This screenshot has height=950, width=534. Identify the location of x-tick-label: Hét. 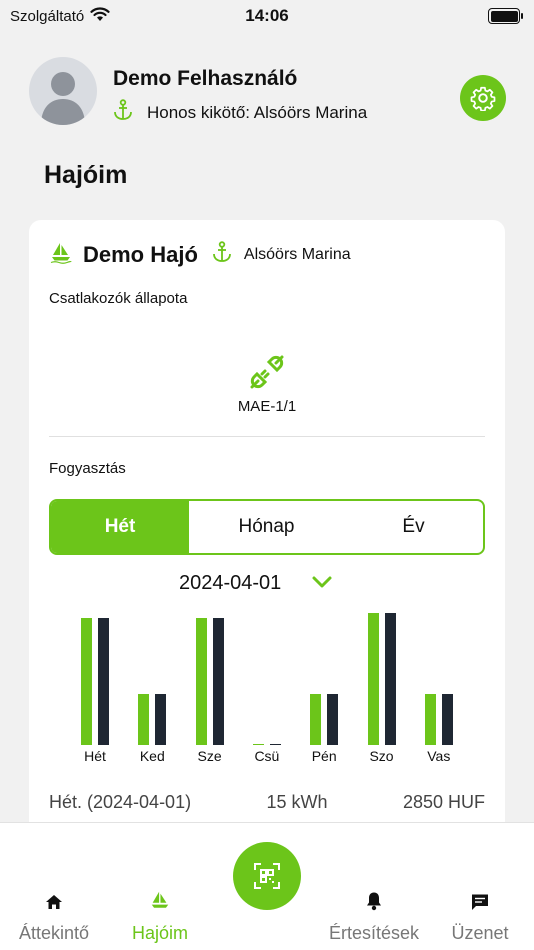
(95, 756).